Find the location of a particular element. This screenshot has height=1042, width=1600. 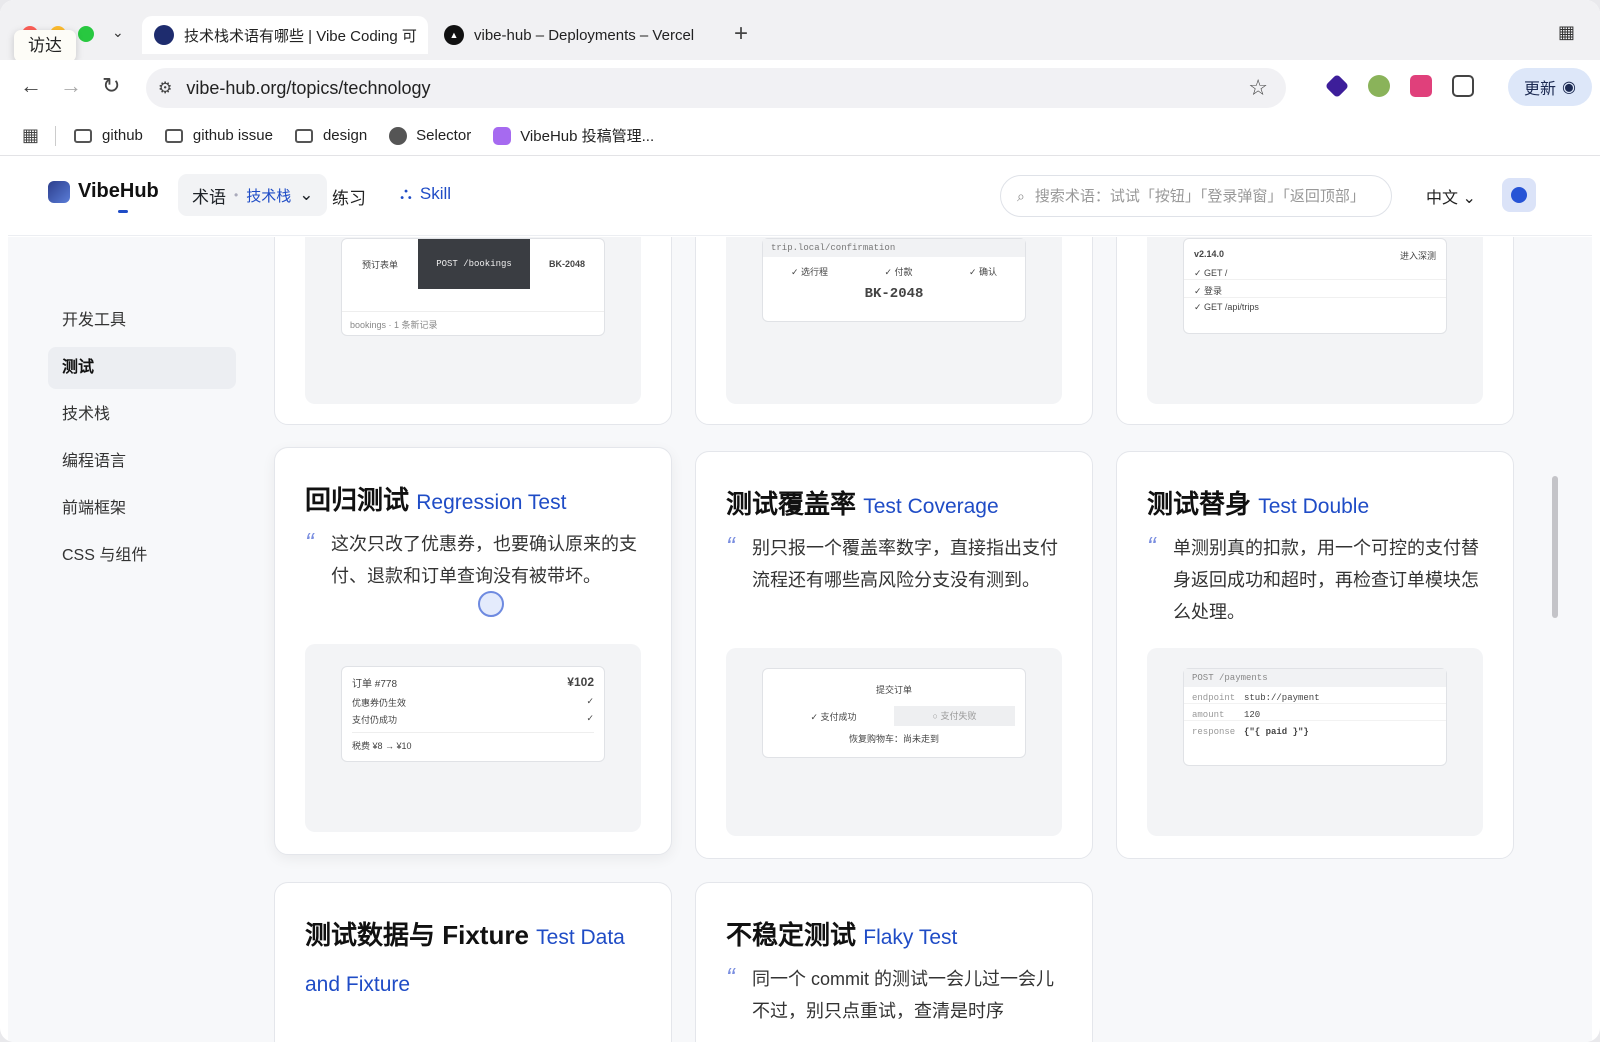

logo-text: VibeHub is located at coordinates (118, 191).